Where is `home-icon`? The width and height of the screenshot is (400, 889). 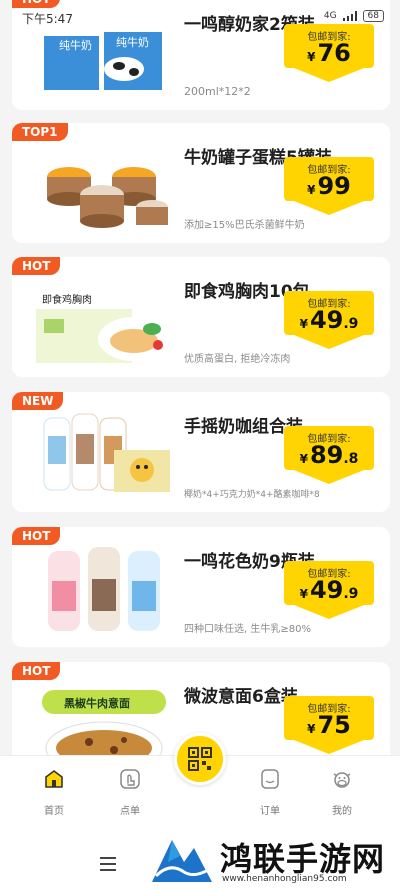
home-icon is located at coordinates (54, 779).